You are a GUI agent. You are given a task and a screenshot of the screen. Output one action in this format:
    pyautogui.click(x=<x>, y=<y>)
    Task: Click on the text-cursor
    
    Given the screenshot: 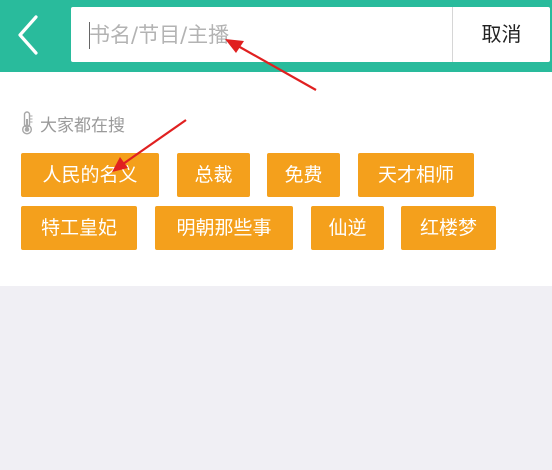 What is the action you would take?
    pyautogui.click(x=89, y=35)
    